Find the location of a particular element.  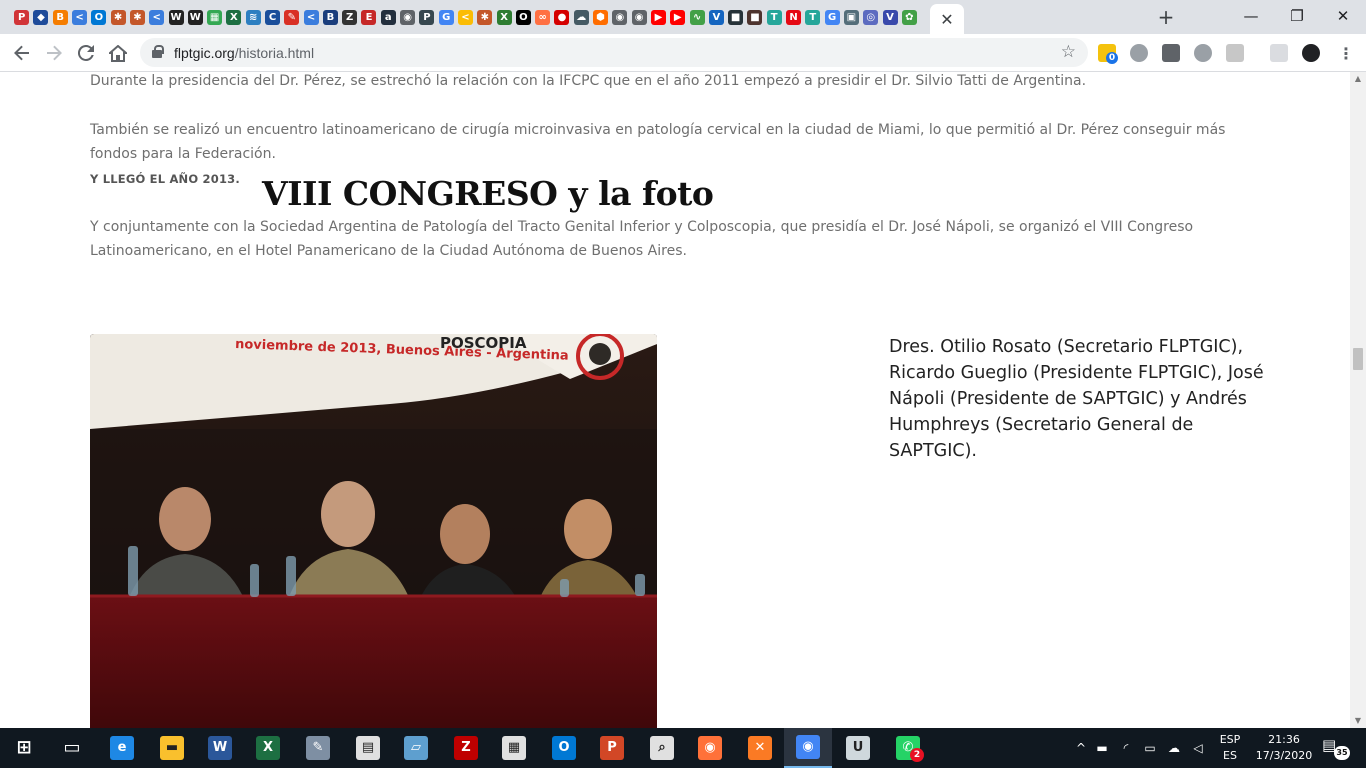

clock: 21:36 17/3/2020 is located at coordinates (1284, 748).